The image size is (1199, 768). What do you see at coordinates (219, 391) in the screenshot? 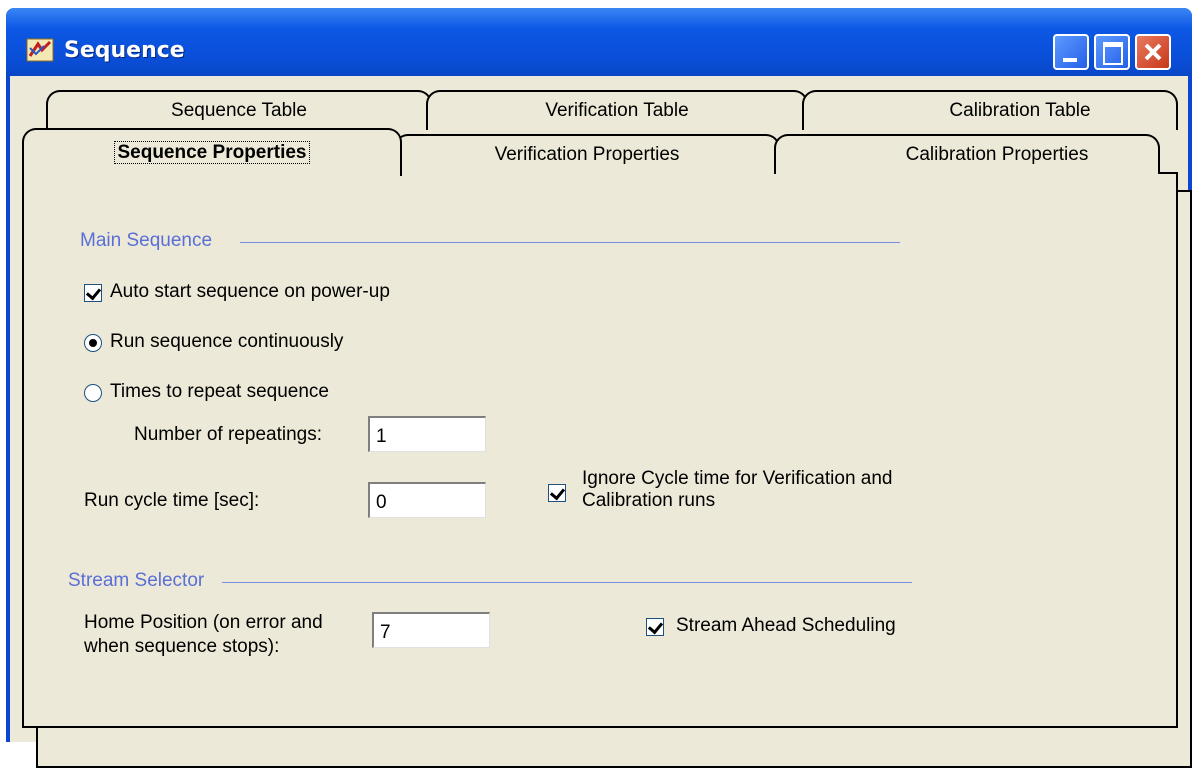
I see `times-to-repeat-label: Times to repeat sequence` at bounding box center [219, 391].